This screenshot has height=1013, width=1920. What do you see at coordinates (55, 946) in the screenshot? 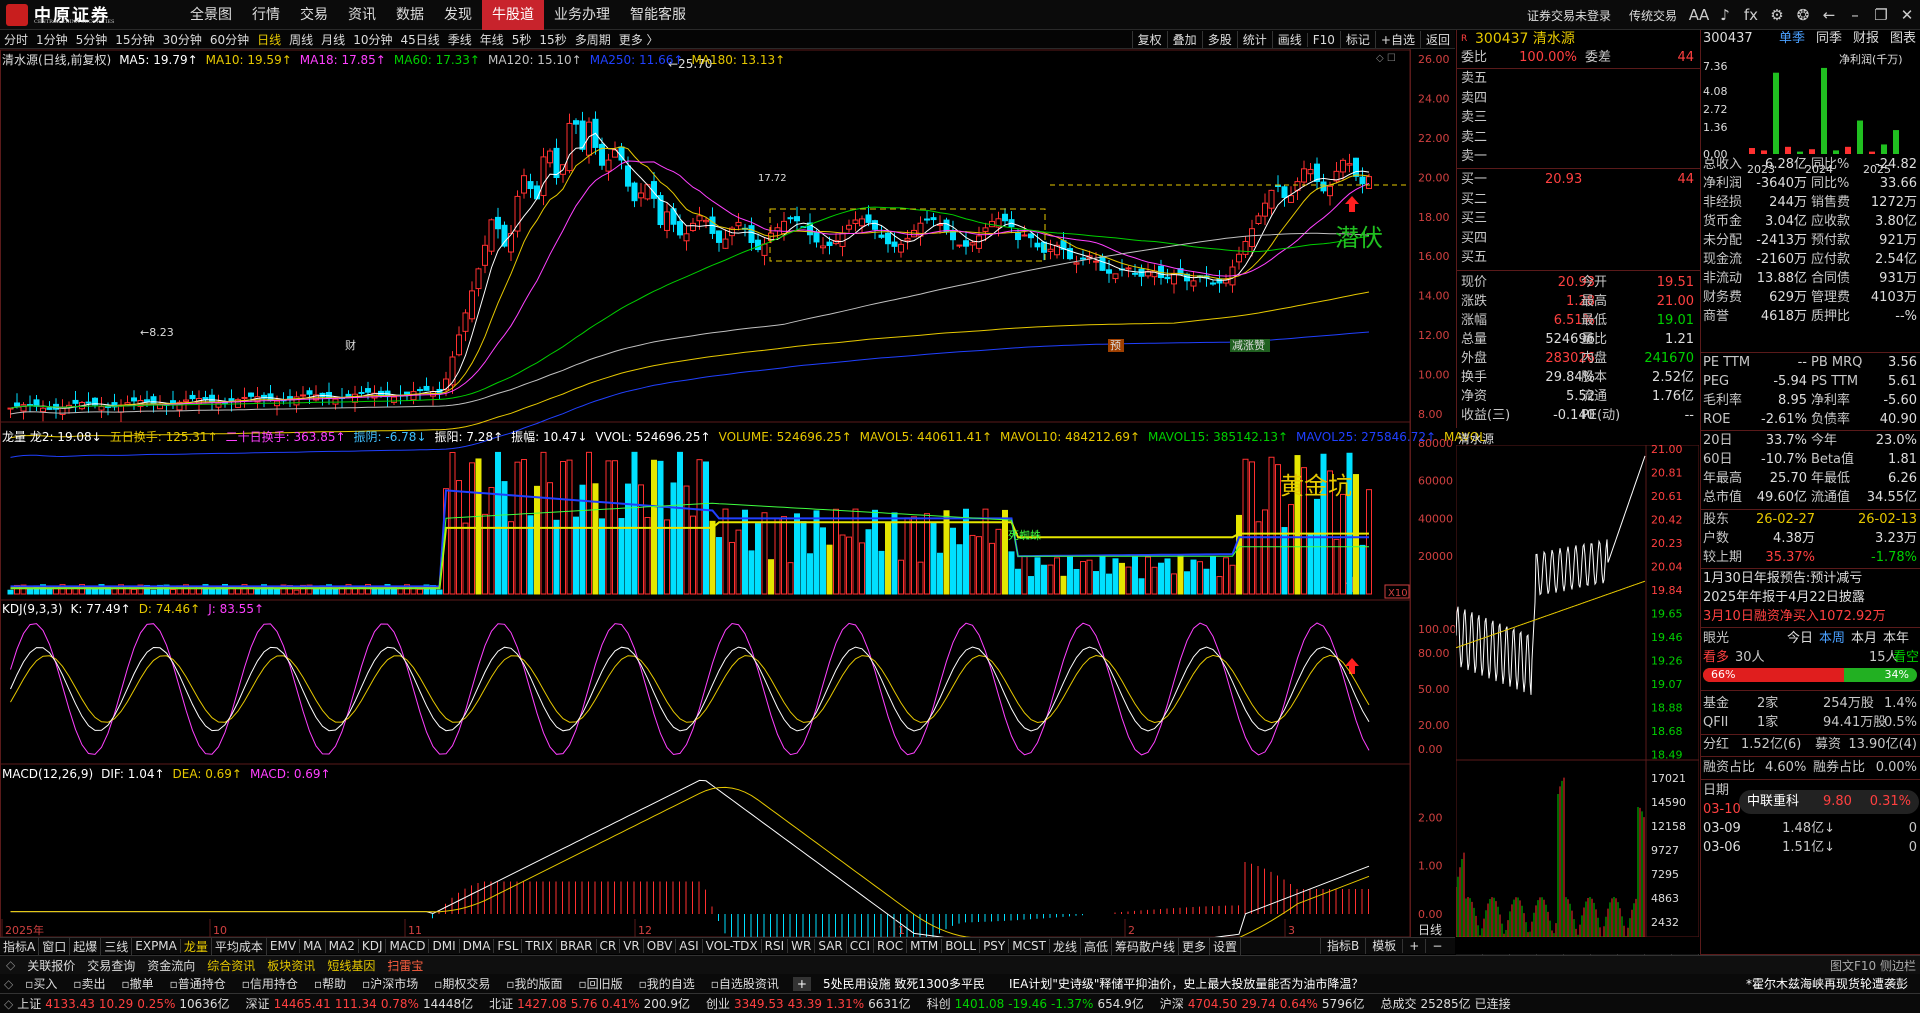
I see `indicator-tab-1: 窗口` at bounding box center [55, 946].